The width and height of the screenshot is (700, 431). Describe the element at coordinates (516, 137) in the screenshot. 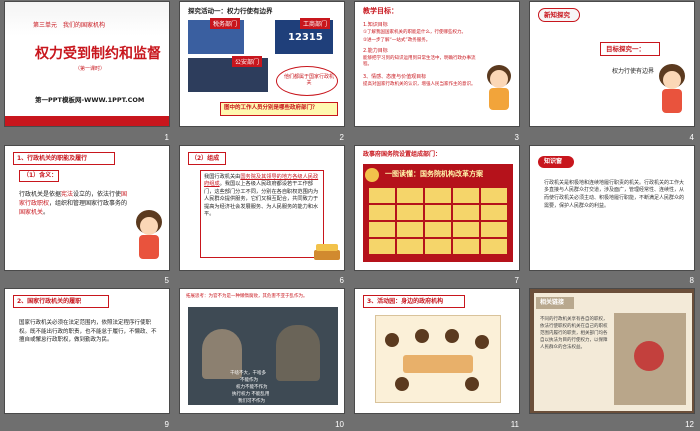

I see `slide-number: 3` at that location.